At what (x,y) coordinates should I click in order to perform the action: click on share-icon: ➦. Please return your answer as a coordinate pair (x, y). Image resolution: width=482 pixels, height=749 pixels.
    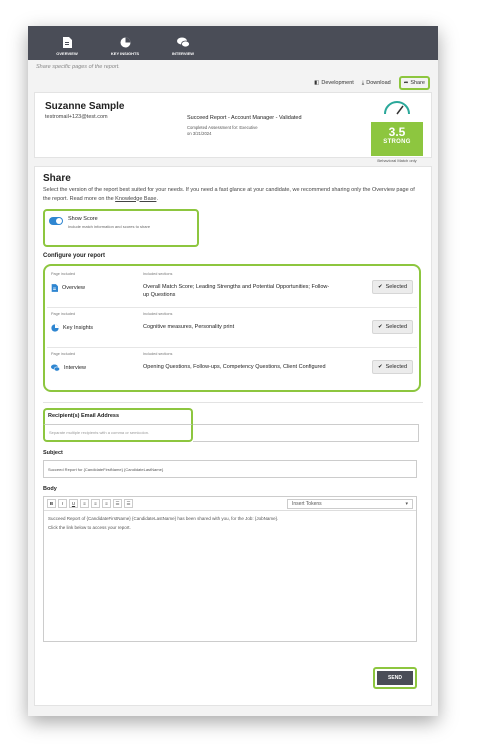
    Looking at the image, I should click on (406, 83).